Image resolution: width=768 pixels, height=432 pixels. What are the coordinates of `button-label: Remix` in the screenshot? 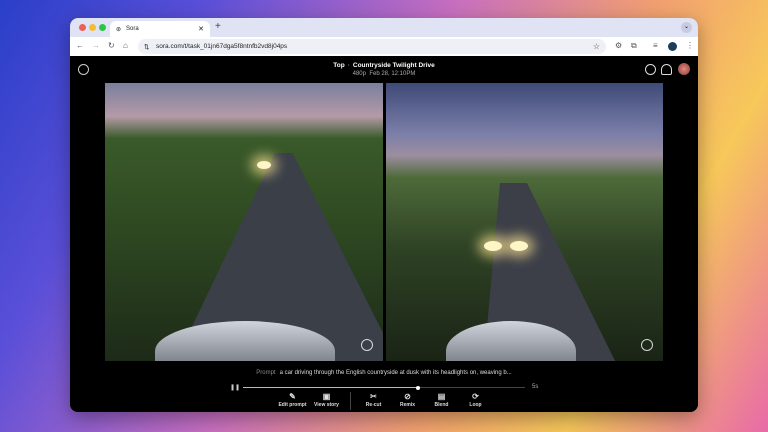 It's located at (407, 405).